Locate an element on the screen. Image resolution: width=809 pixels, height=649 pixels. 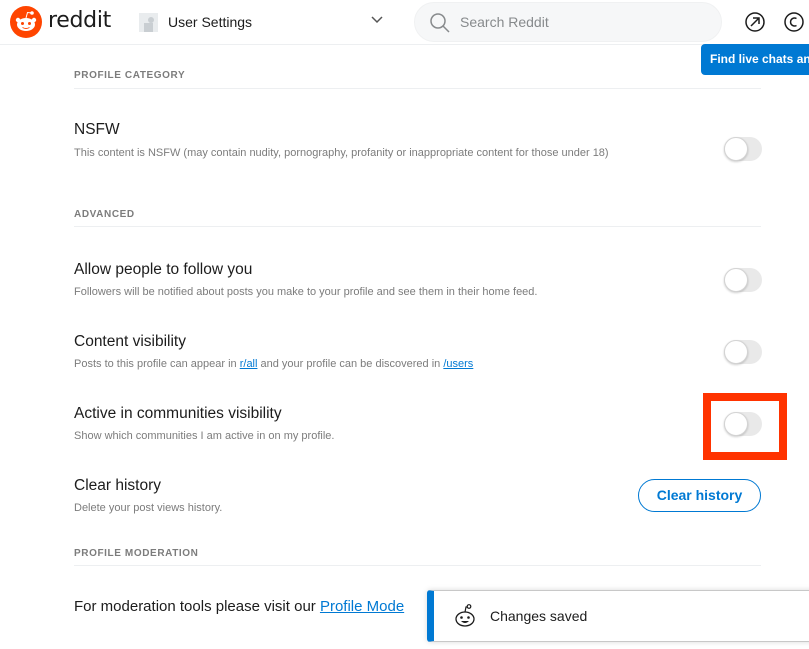
section-label-profile-category: PROFILE CATEGORY is located at coordinates (130, 75).